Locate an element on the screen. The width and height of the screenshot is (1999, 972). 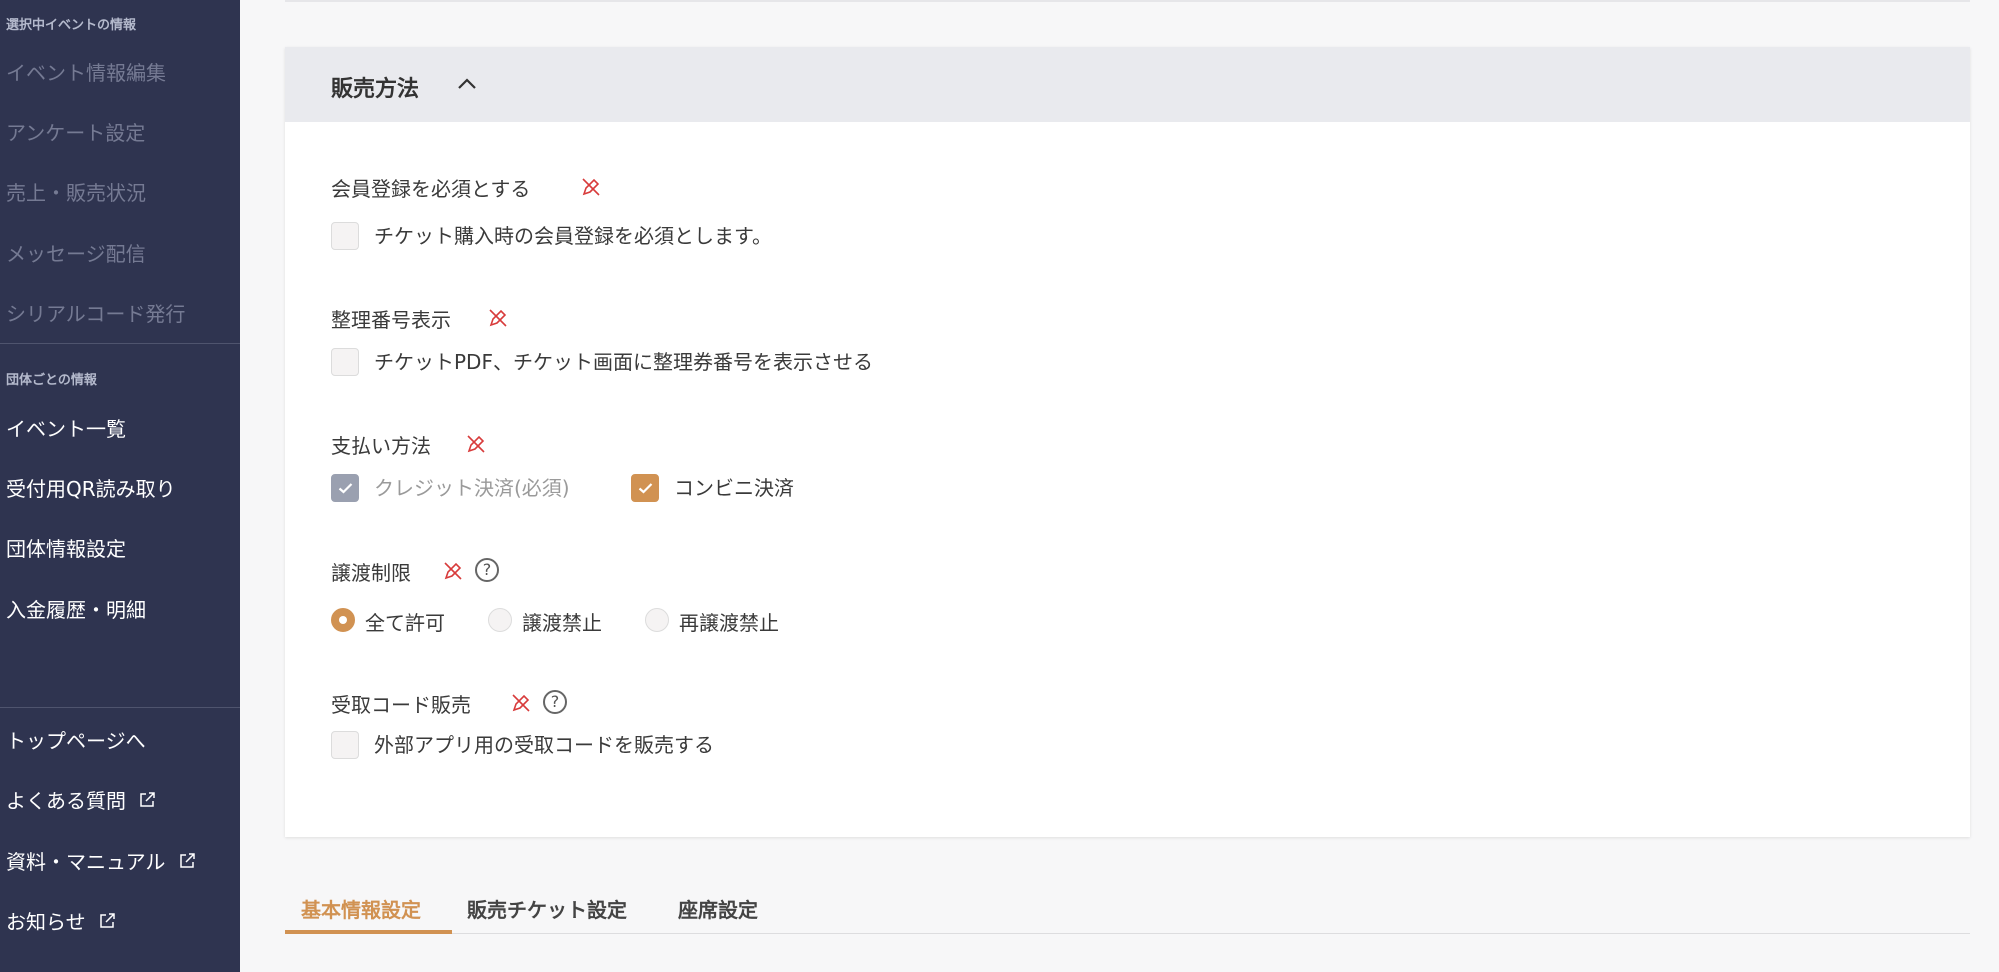
sidebar-item-survey: アンケート設定 is located at coordinates (75, 131).